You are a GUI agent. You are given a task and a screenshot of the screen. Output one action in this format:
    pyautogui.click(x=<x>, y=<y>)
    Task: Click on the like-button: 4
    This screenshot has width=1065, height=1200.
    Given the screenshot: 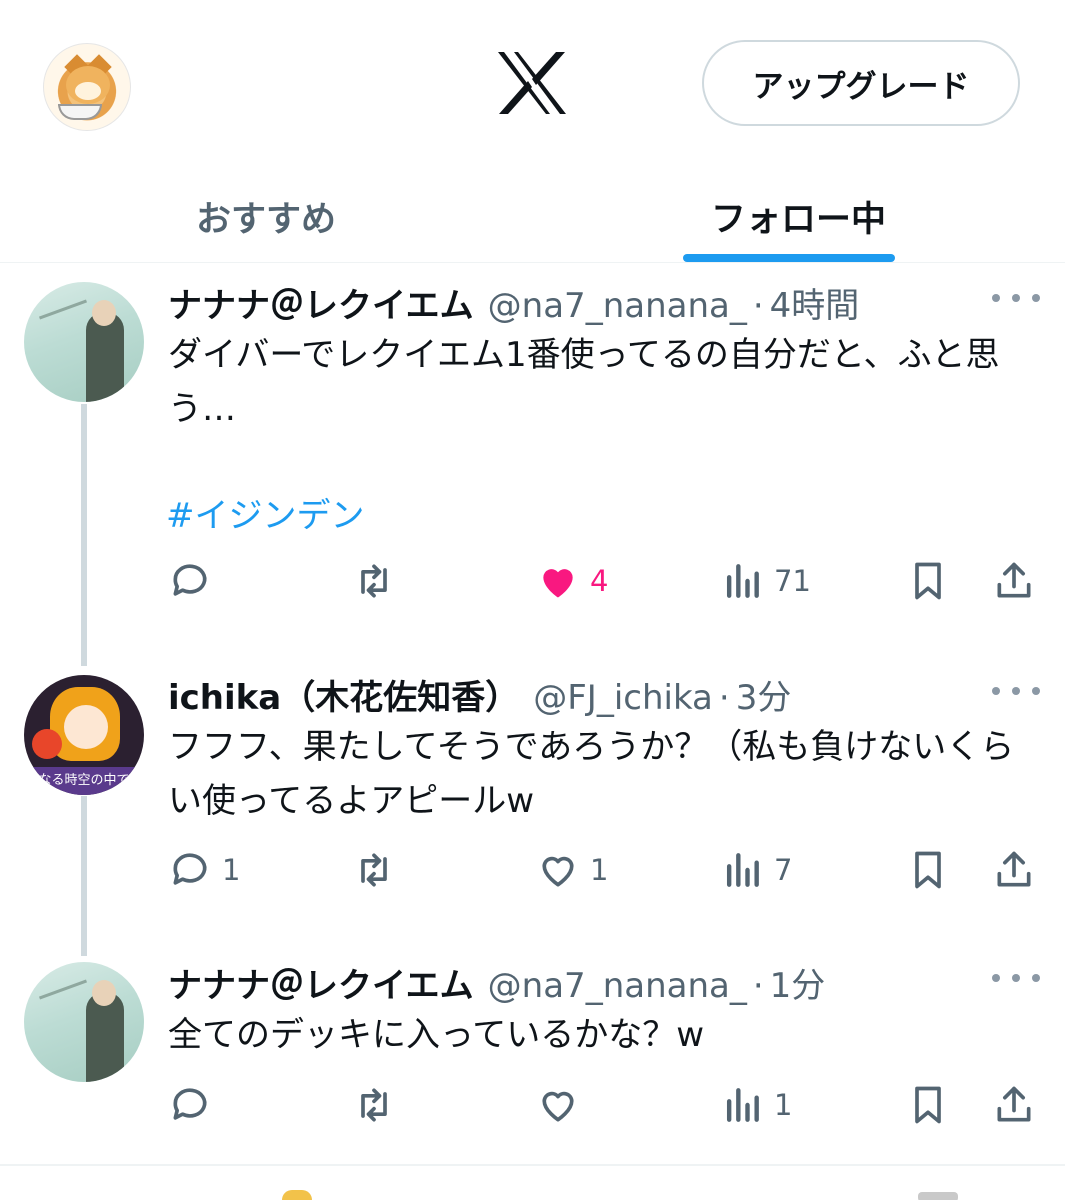 What is the action you would take?
    pyautogui.click(x=572, y=581)
    